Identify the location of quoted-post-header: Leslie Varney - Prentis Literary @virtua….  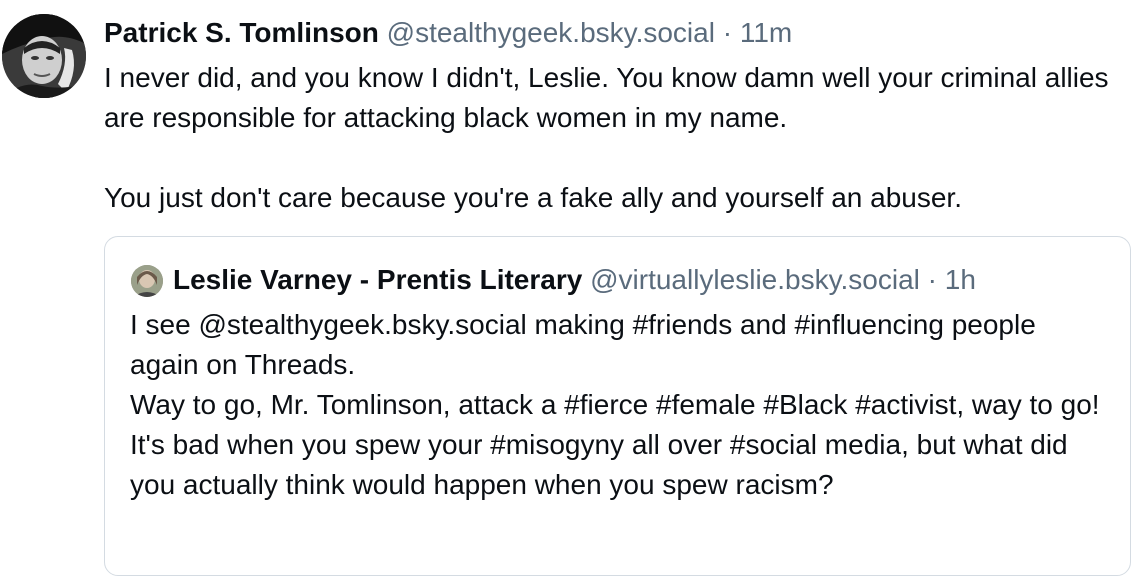
(574, 280).